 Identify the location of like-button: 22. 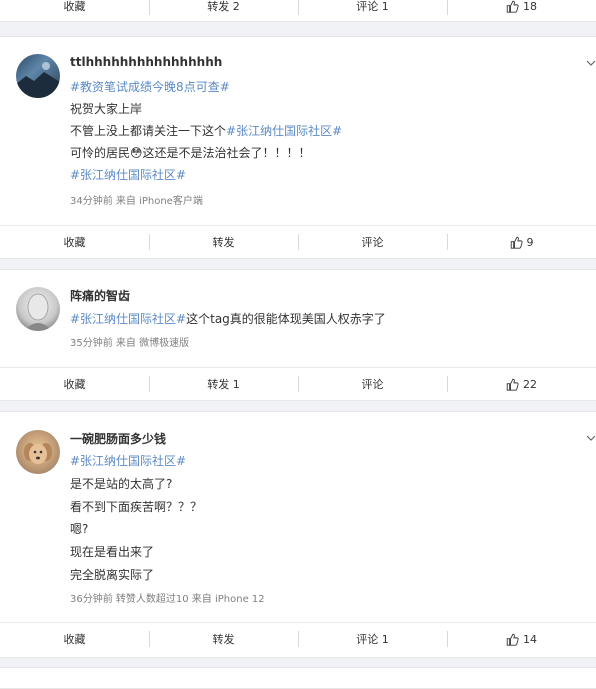
(521, 384).